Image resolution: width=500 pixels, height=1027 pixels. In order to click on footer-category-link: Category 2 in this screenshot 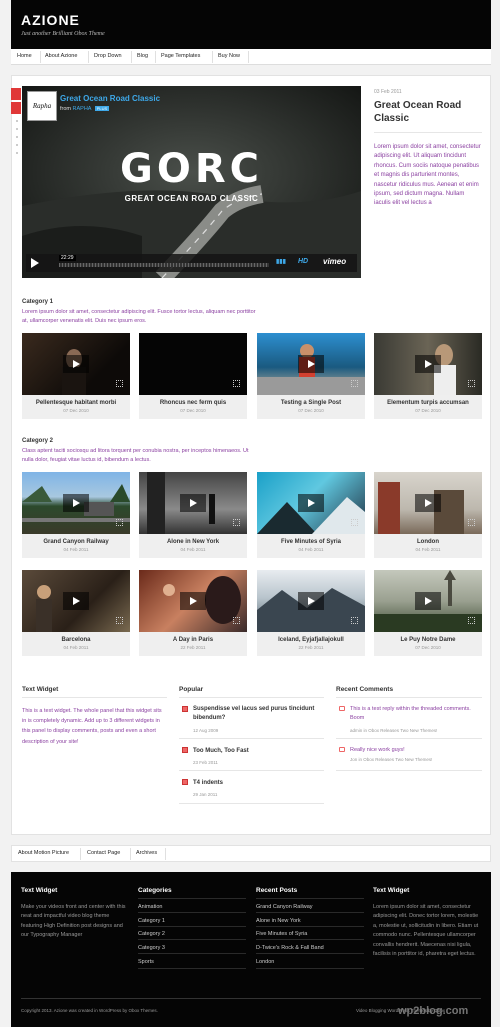, I will do `click(151, 934)`.